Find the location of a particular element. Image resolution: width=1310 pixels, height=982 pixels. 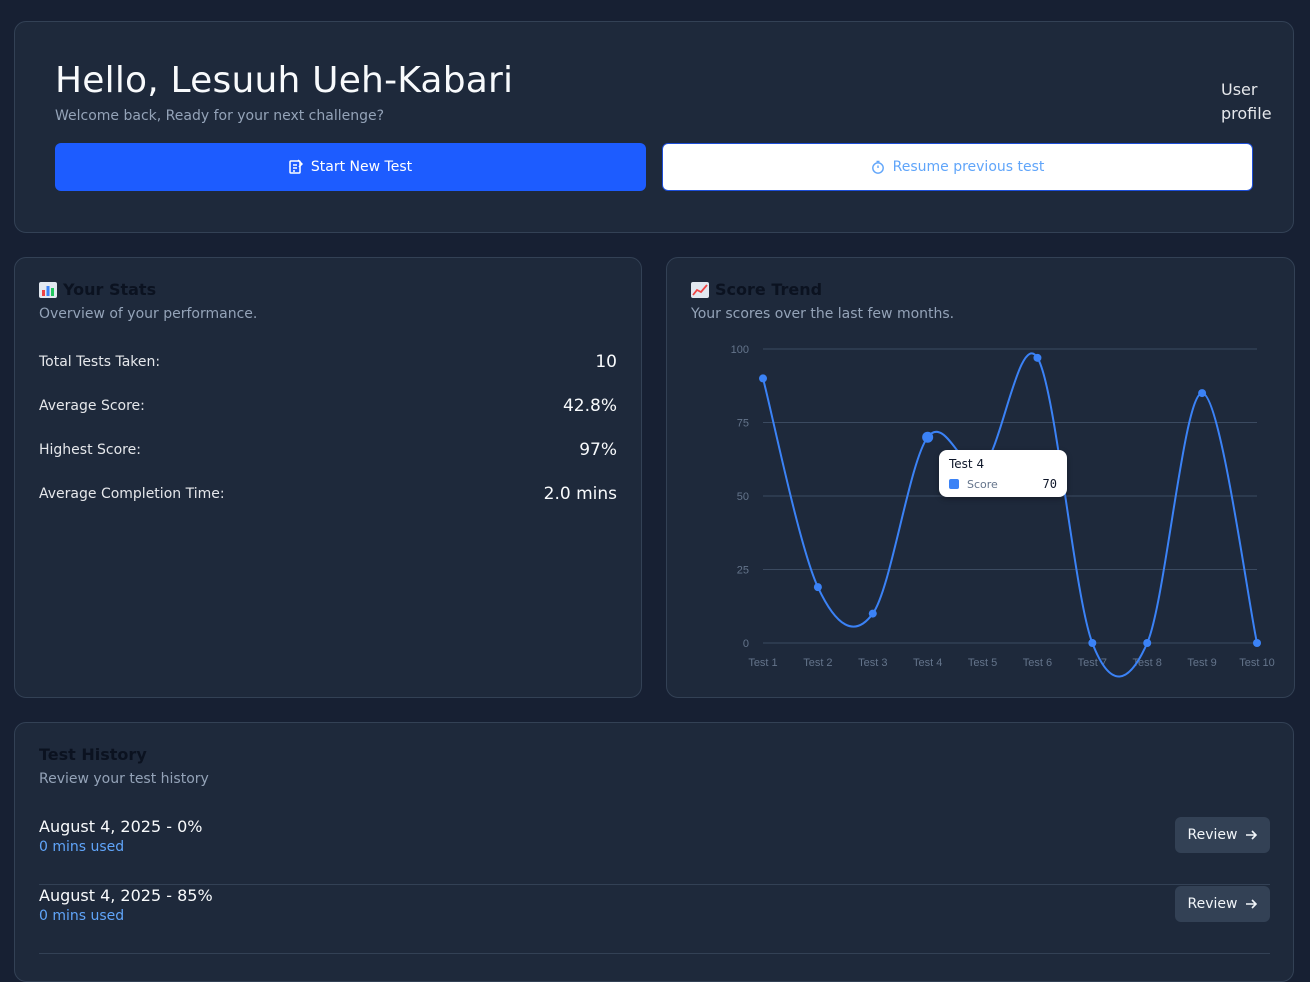

stat-label: Highest Score: is located at coordinates (90, 450).